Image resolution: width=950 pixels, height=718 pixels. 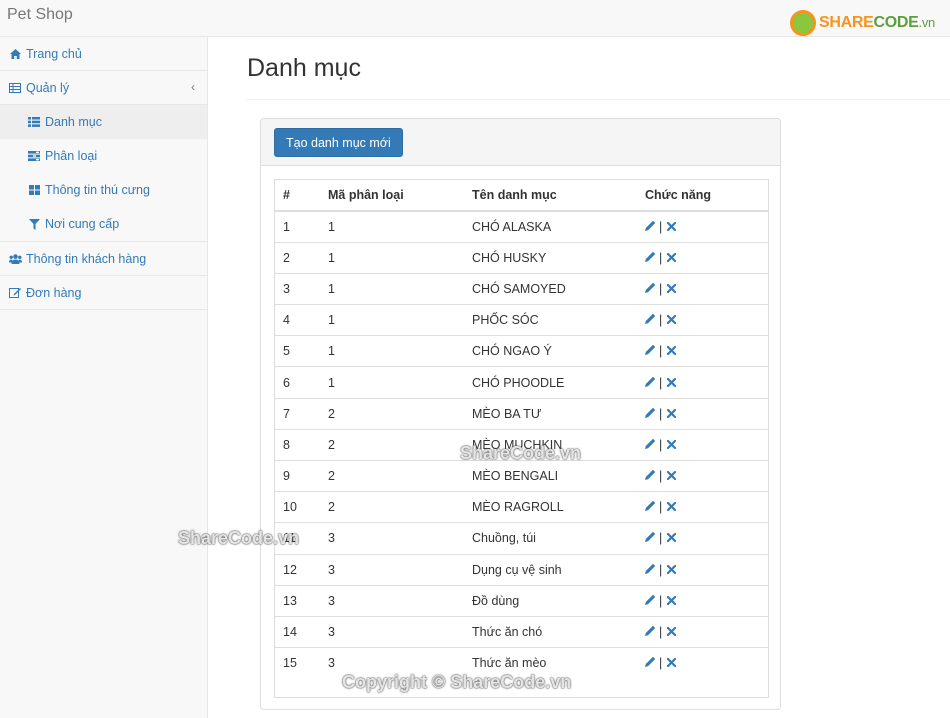 I want to click on sidebar-item-quan-ly: Quản lý ‹, so click(x=103, y=88).